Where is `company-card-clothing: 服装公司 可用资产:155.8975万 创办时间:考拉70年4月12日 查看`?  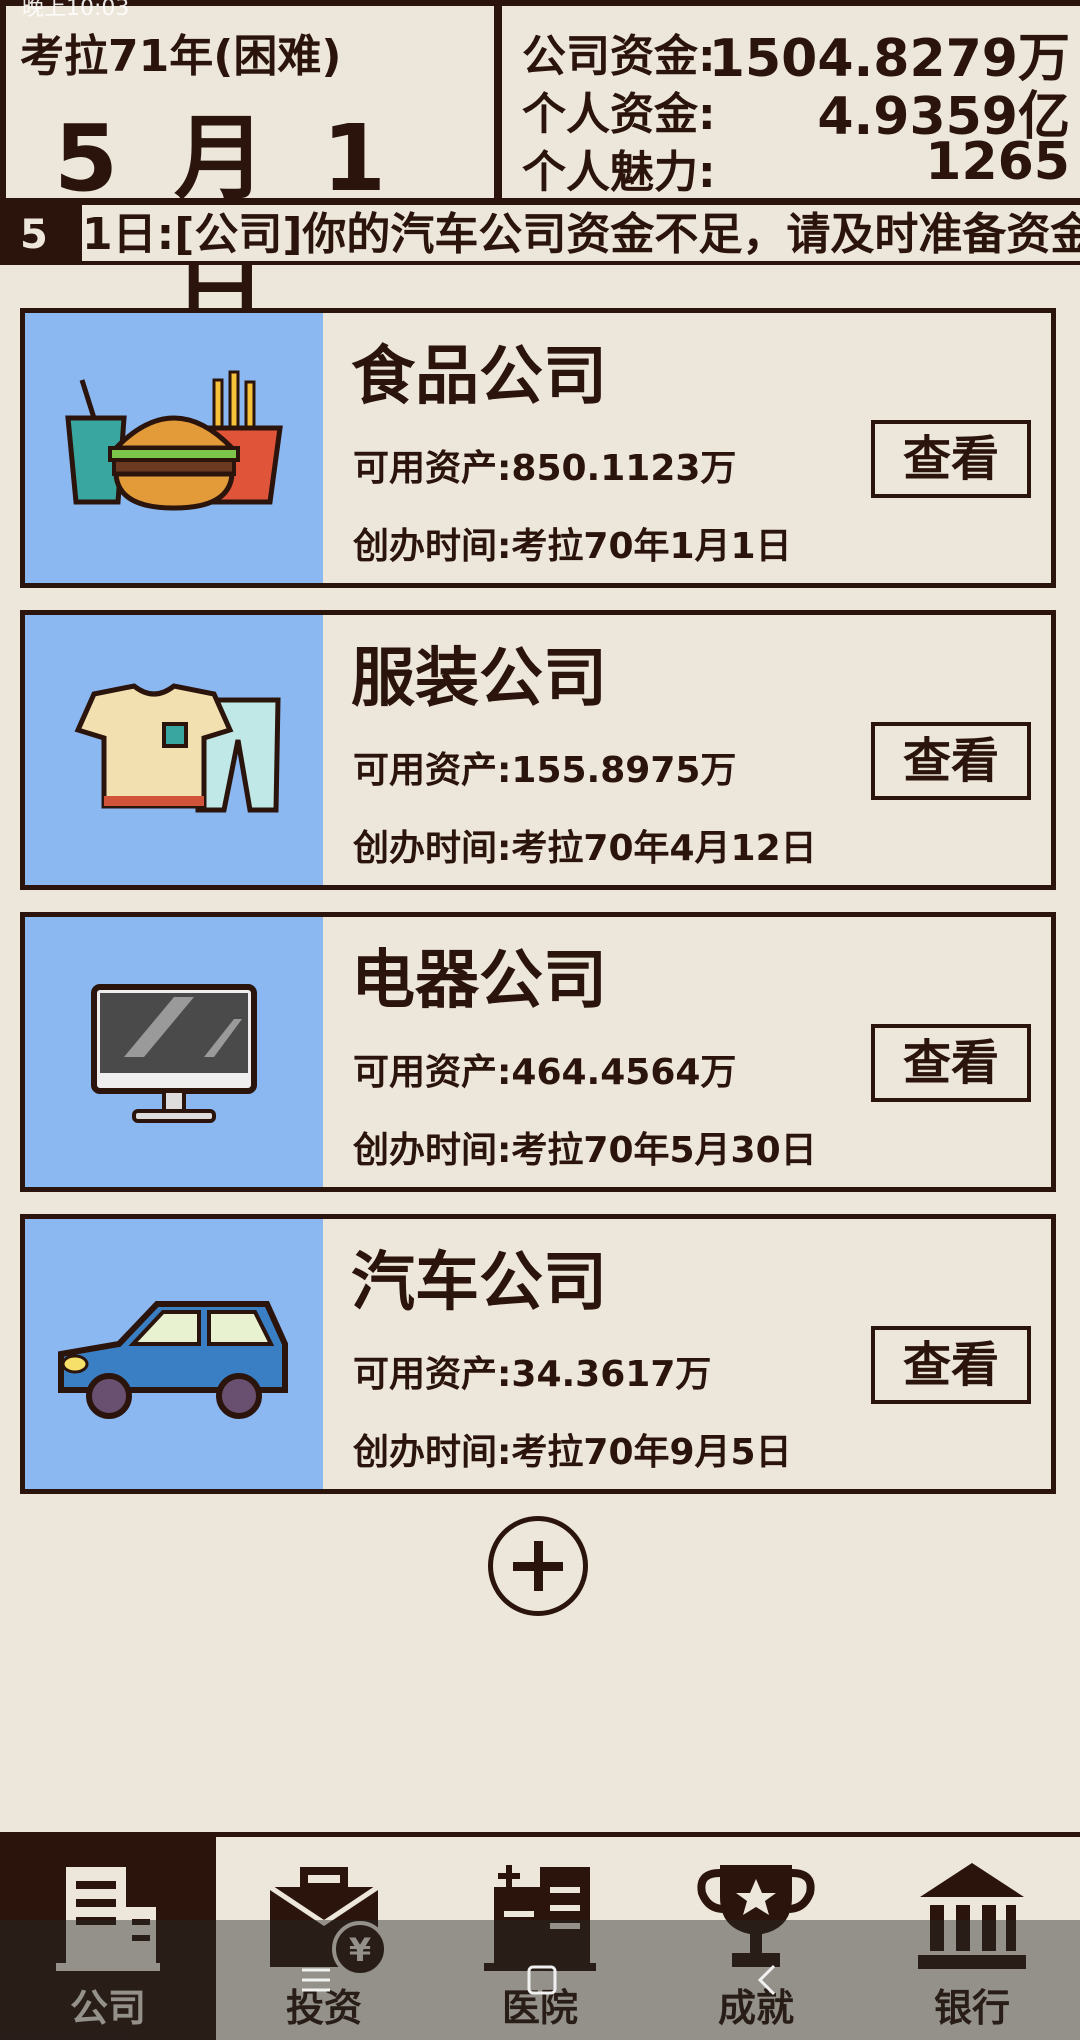 company-card-clothing: 服装公司 可用资产:155.8975万 创办时间:考拉70年4月12日 查看 is located at coordinates (538, 750).